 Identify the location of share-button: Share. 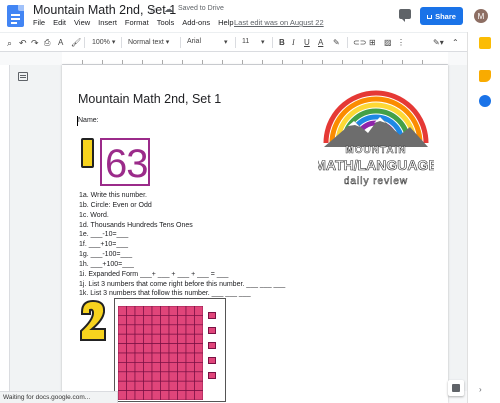
(441, 16).